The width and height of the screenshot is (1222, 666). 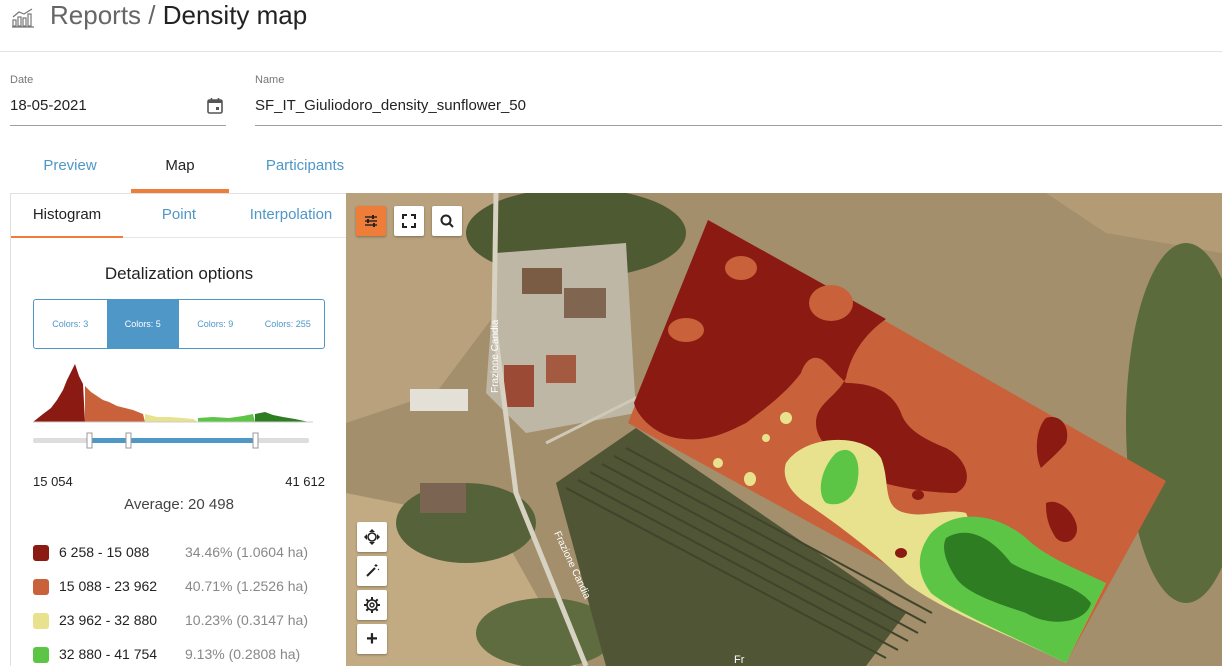 I want to click on fullscreen-button, so click(x=409, y=221).